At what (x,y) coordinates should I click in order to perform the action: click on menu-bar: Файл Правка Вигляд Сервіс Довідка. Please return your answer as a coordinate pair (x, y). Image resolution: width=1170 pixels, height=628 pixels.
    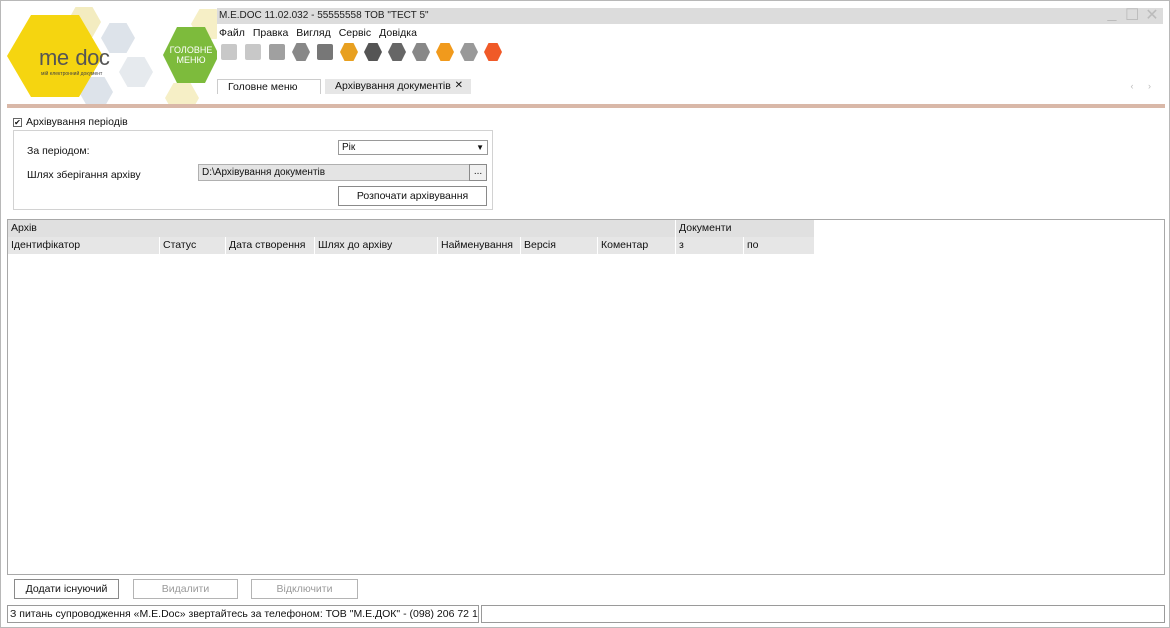
    Looking at the image, I should click on (318, 33).